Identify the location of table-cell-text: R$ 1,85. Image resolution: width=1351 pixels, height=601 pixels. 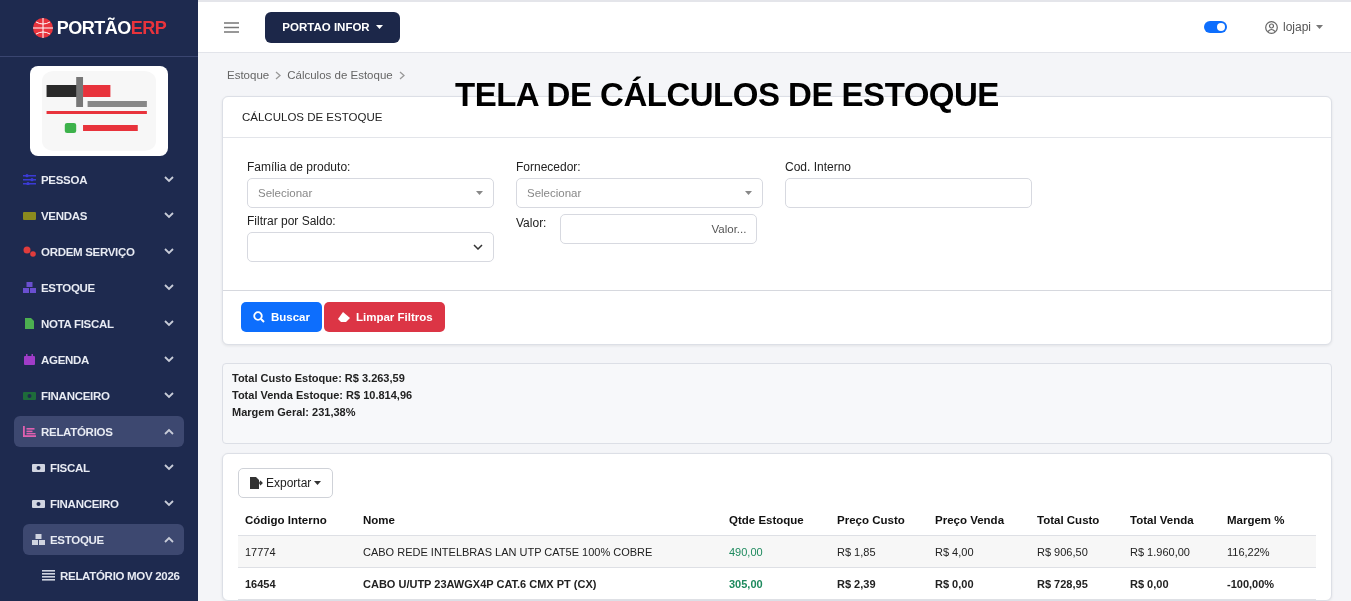
(857, 551).